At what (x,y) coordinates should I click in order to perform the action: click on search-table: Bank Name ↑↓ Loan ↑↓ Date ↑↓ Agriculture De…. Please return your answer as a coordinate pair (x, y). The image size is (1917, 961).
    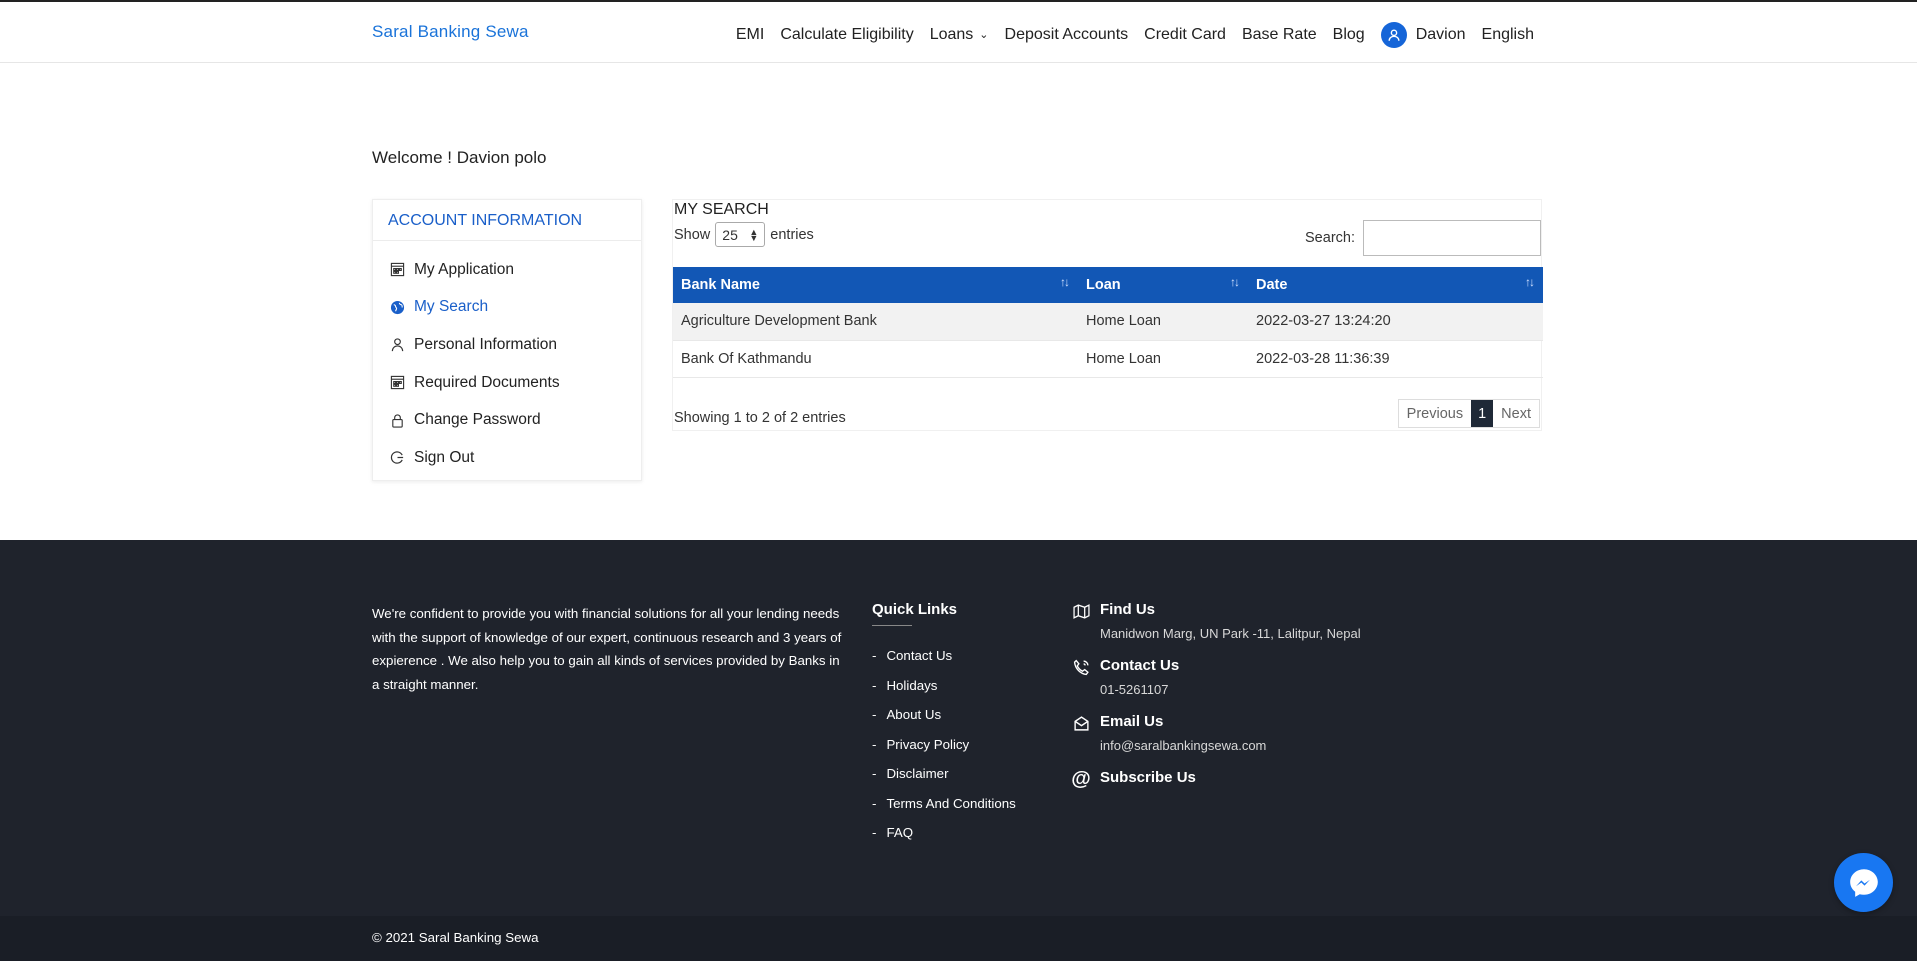
    Looking at the image, I should click on (1108, 322).